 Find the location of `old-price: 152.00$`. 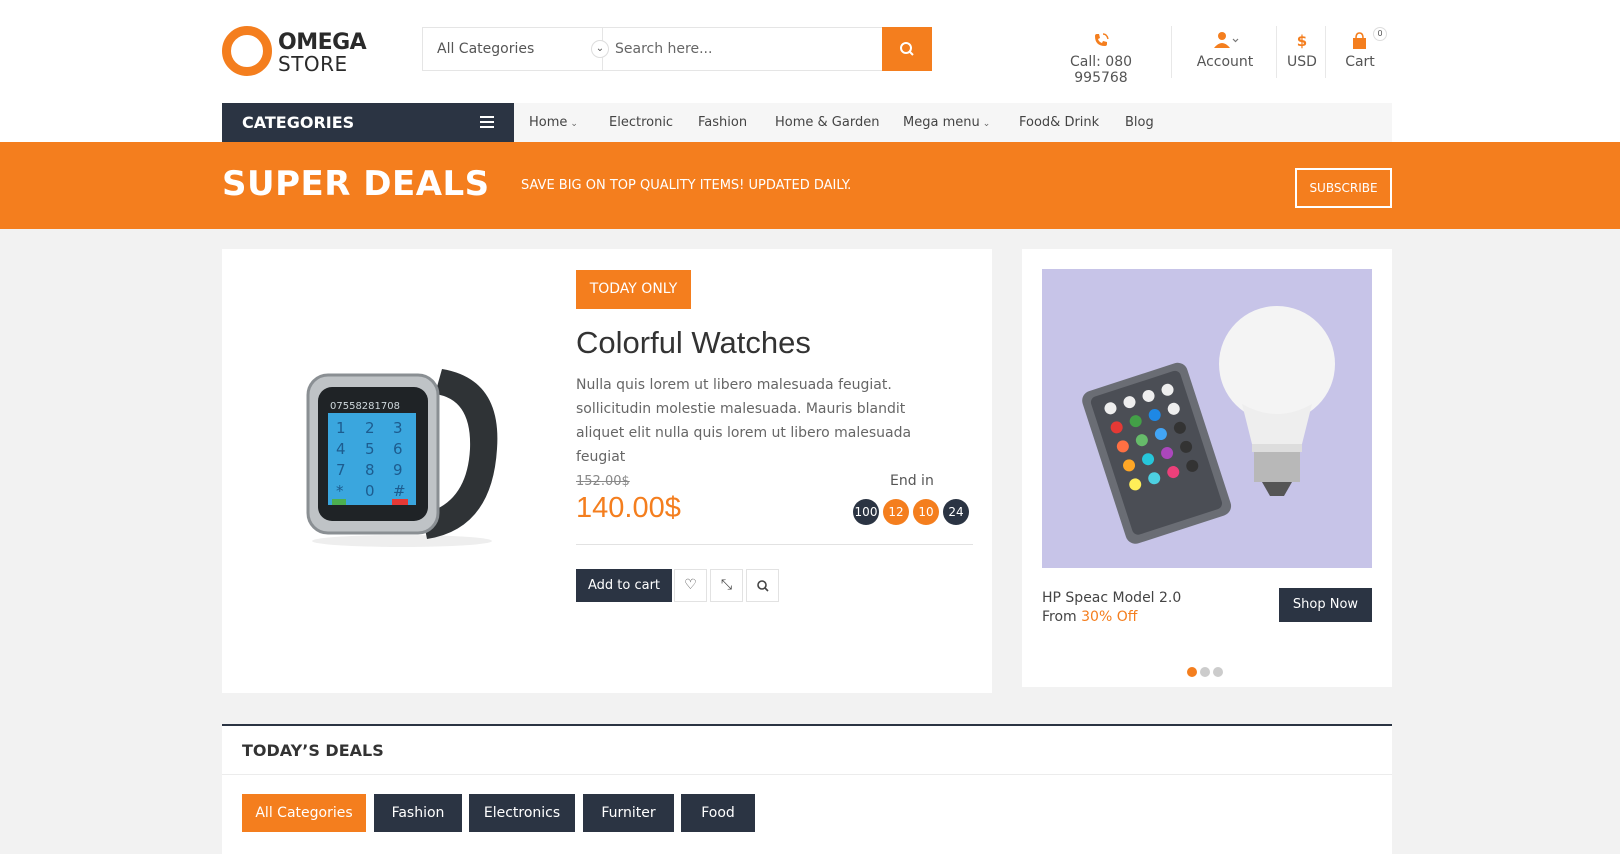

old-price: 152.00$ is located at coordinates (603, 481).